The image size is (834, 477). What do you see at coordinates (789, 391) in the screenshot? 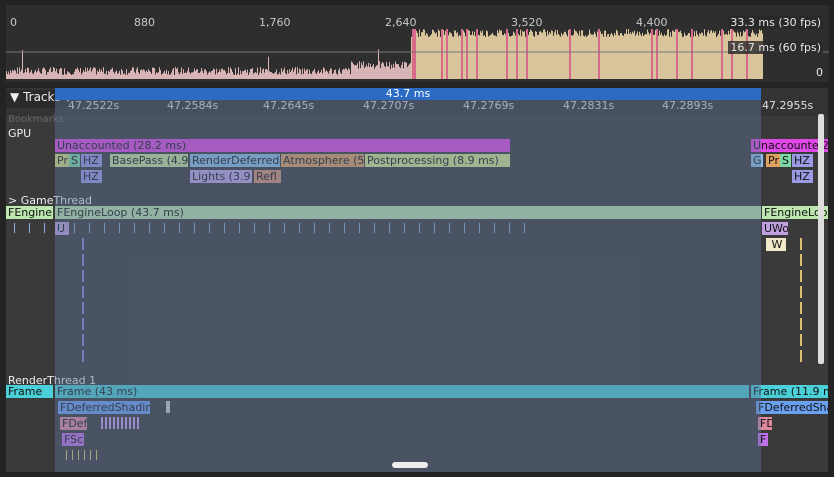
I see `render-event: Frame (11.9 m` at bounding box center [789, 391].